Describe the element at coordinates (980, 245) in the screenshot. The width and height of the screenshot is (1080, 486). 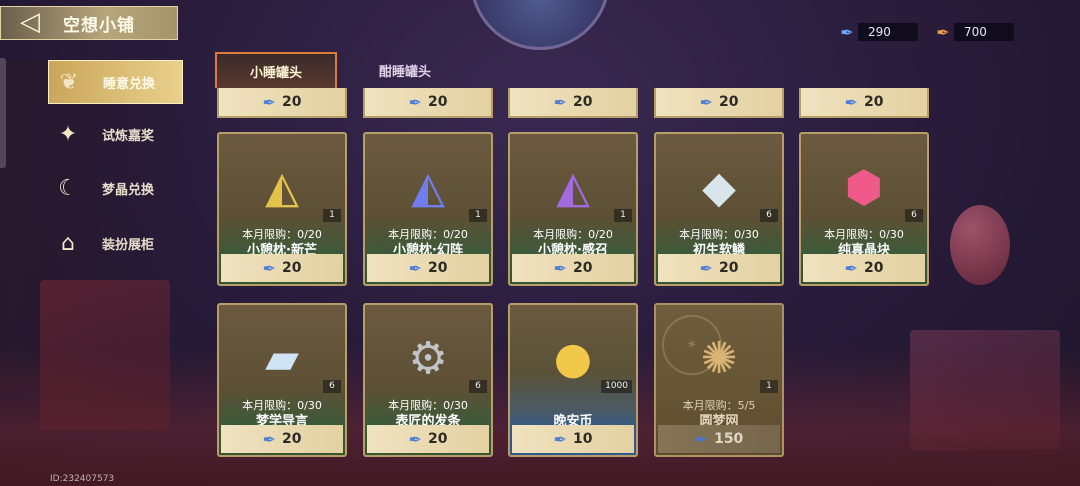
I see `background-balloon` at that location.